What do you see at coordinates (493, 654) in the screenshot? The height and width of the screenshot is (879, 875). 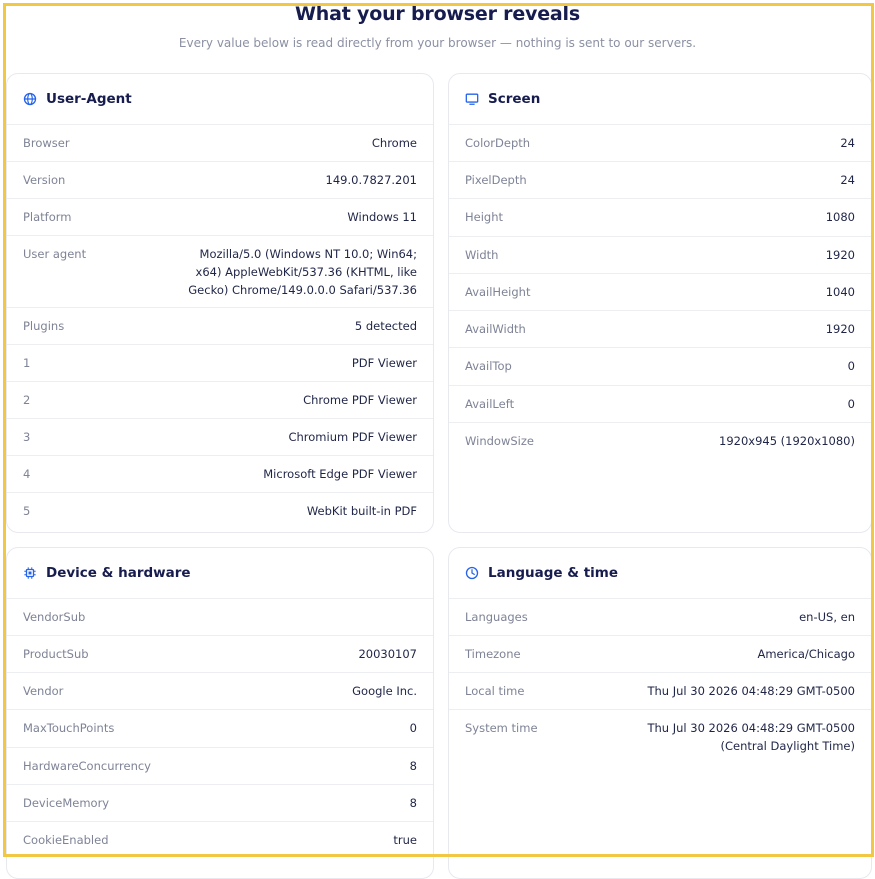 I see `row-label: Timezone` at bounding box center [493, 654].